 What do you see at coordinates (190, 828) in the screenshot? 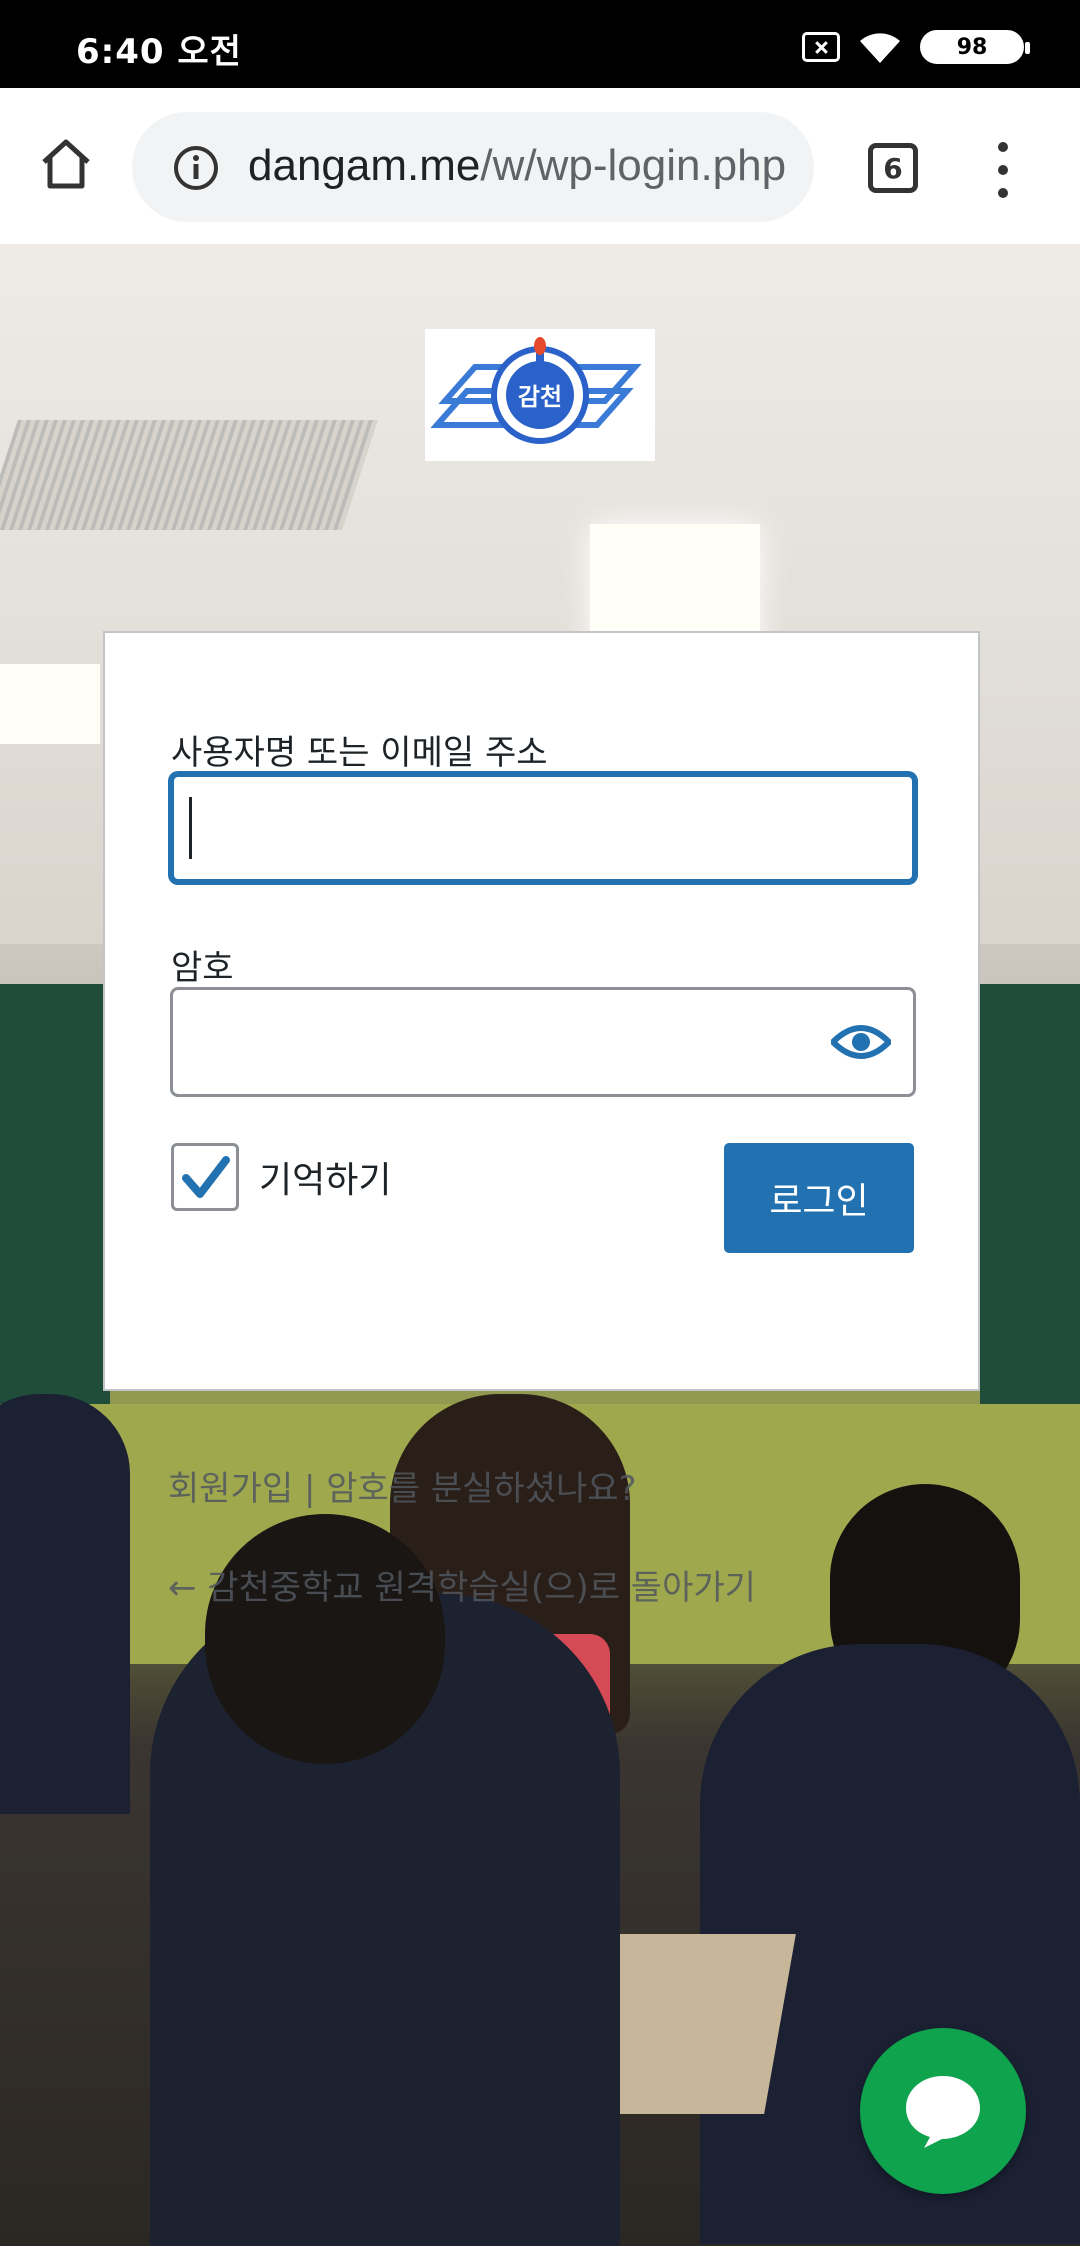
I see `text-caret` at bounding box center [190, 828].